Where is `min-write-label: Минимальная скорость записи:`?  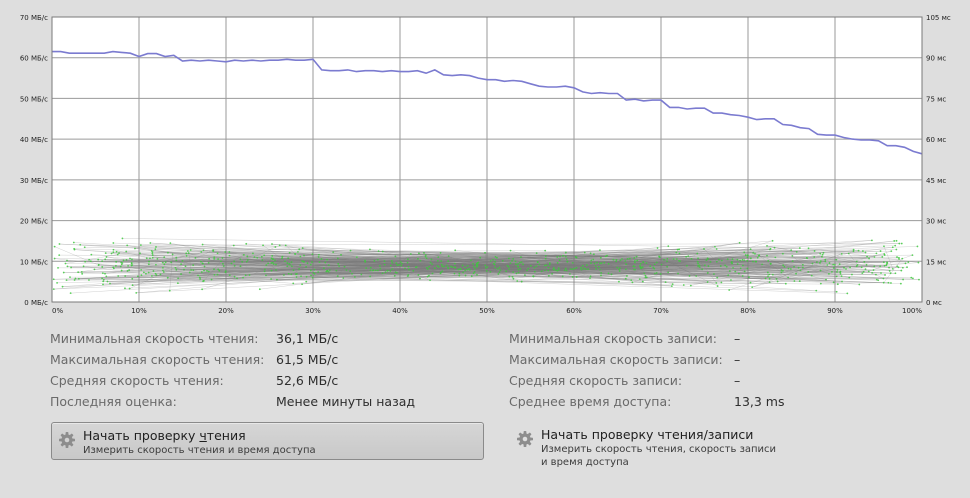
min-write-label: Минимальная скорость записи: is located at coordinates (613, 338).